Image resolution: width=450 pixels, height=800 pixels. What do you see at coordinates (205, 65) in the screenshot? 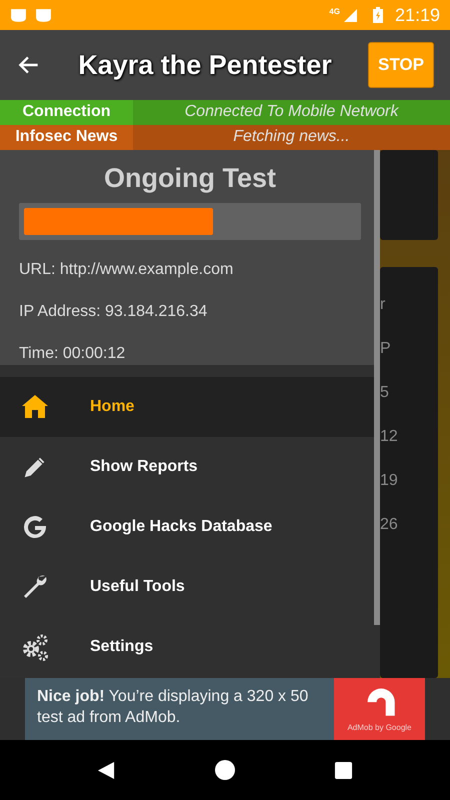
I see `app-title: Kayra the Pentester` at bounding box center [205, 65].